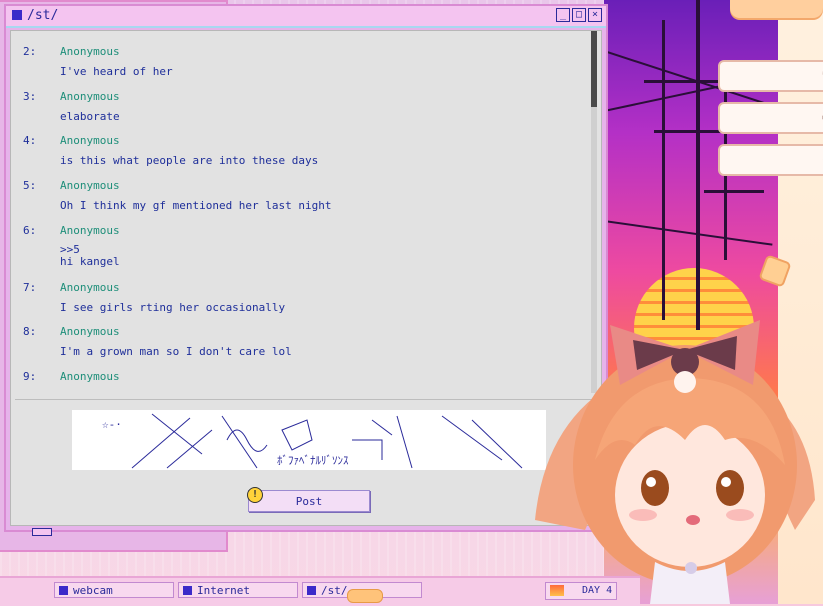 This screenshot has width=823, height=606. Describe the element at coordinates (770, 118) in the screenshot. I see `side-button-2: ○` at that location.